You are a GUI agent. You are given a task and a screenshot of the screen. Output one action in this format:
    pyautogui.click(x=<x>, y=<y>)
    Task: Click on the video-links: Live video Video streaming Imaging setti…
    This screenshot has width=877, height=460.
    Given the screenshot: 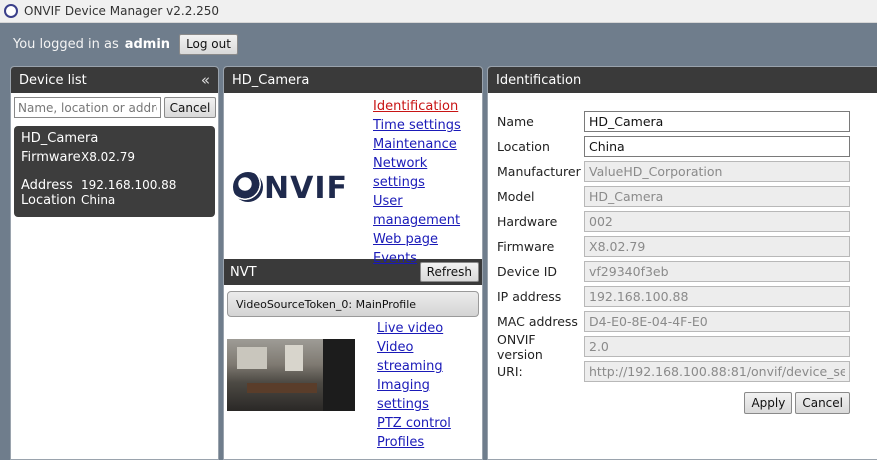 What is the action you would take?
    pyautogui.click(x=429, y=385)
    